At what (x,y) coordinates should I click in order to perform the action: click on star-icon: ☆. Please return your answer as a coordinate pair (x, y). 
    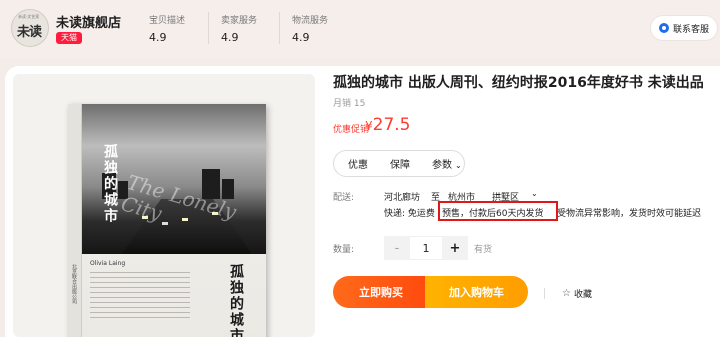
    Looking at the image, I should click on (566, 293).